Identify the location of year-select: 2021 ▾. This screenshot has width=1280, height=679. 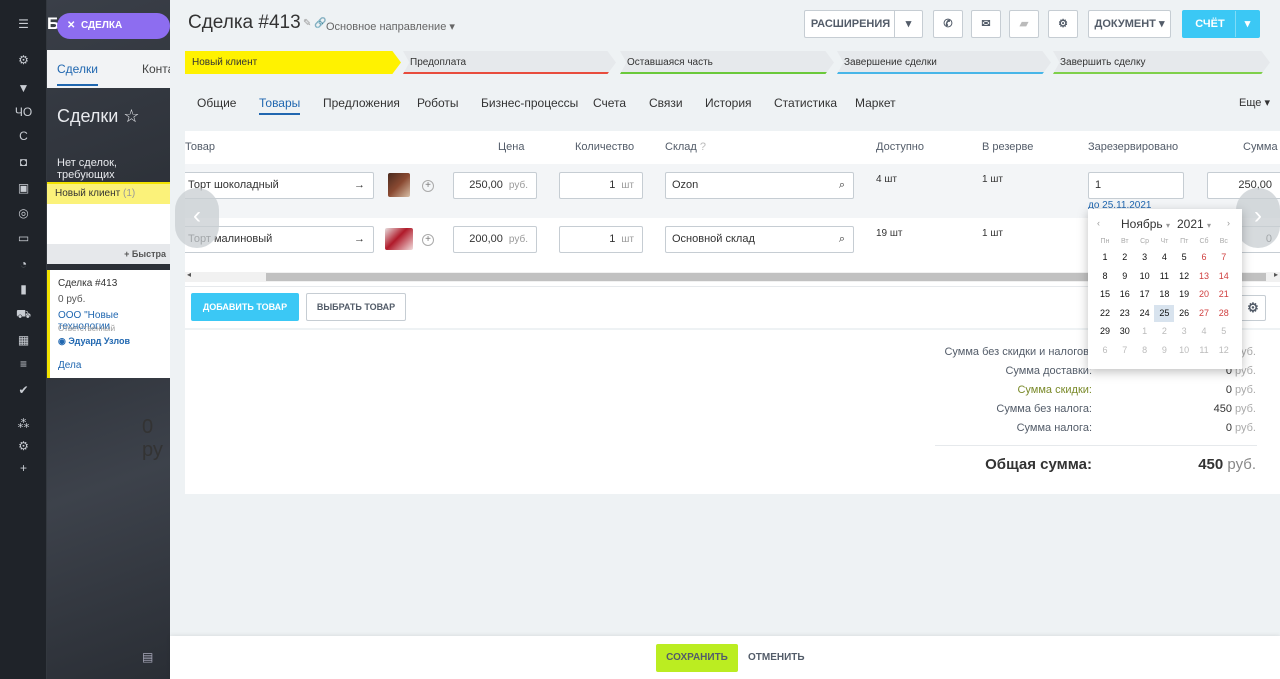
(1194, 224).